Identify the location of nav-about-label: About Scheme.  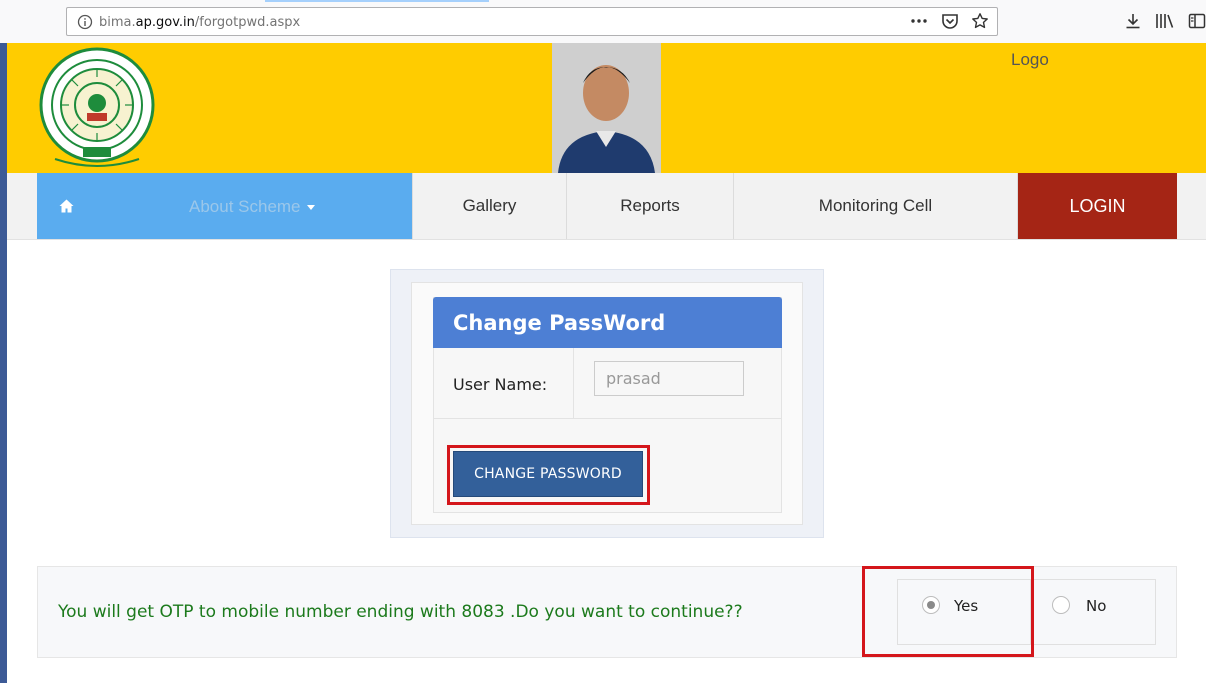
(245, 206).